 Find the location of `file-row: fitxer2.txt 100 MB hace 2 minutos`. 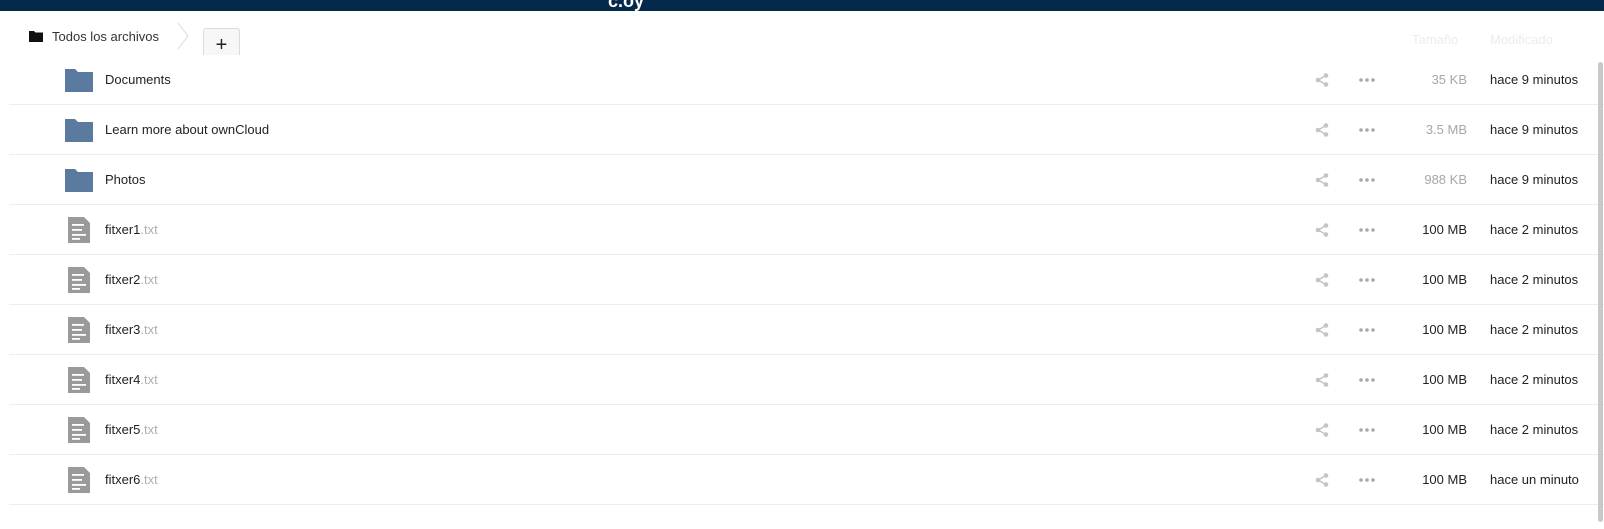

file-row: fitxer2.txt 100 MB hace 2 minutos is located at coordinates (806, 280).